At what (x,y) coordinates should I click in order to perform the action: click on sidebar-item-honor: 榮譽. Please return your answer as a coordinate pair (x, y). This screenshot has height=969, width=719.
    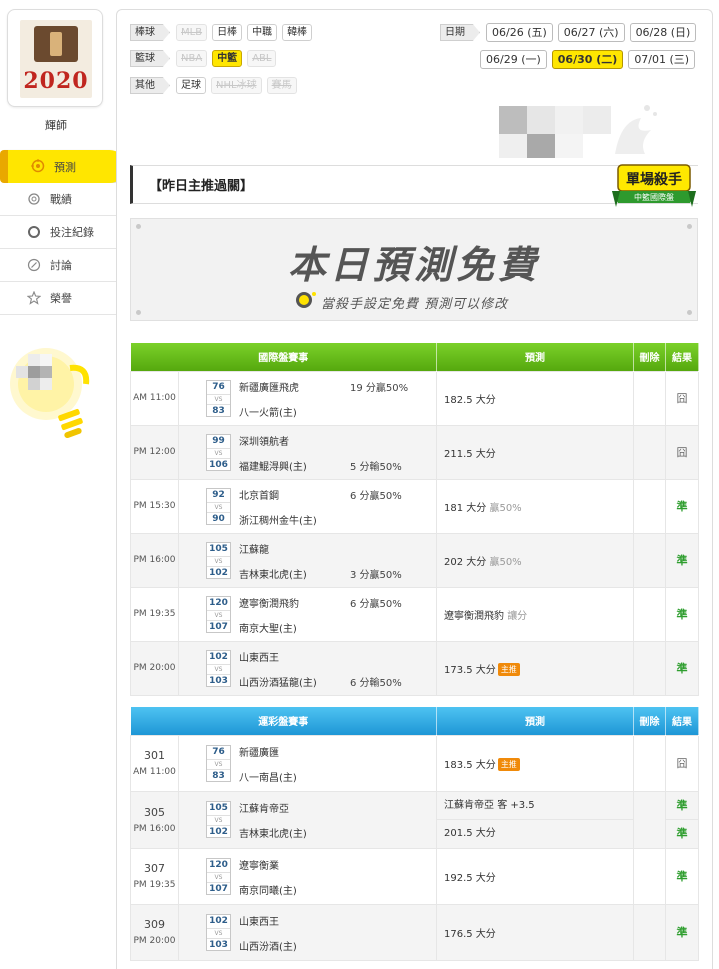
    Looking at the image, I should click on (58, 298).